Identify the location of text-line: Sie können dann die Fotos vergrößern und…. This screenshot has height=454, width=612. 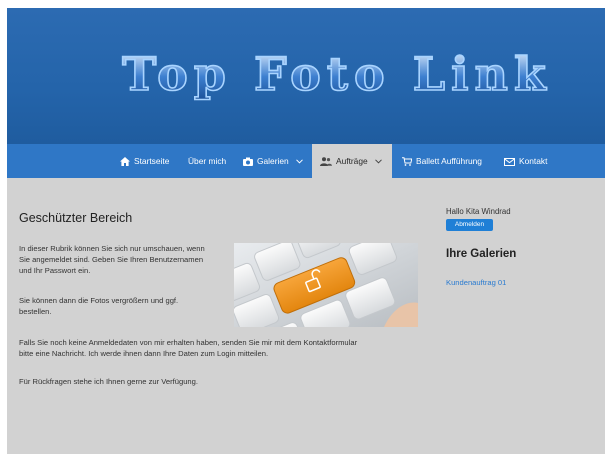
(99, 300).